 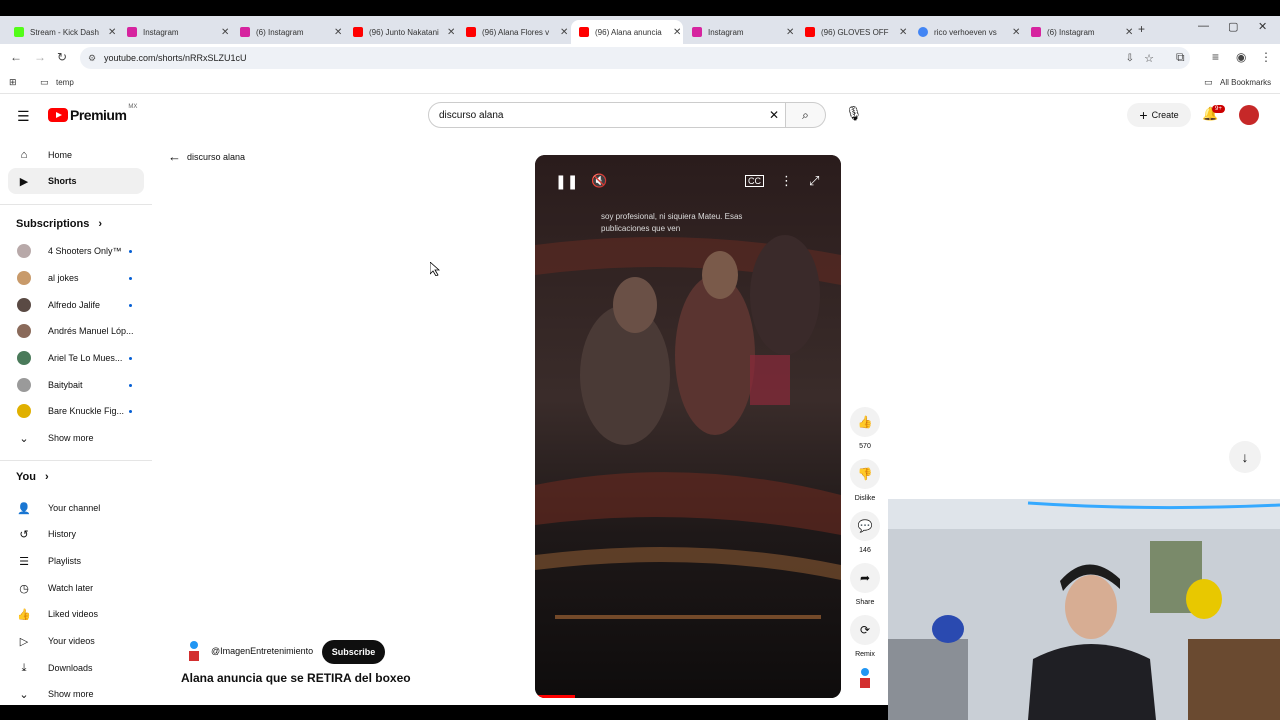 What do you see at coordinates (62, 57) in the screenshot?
I see `reload-icon: ↻` at bounding box center [62, 57].